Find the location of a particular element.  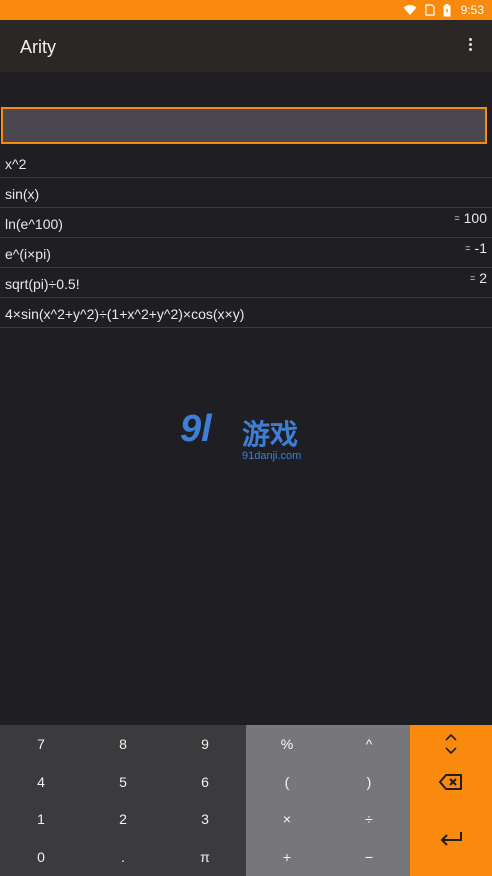

key-open-paren: ( is located at coordinates (287, 782).